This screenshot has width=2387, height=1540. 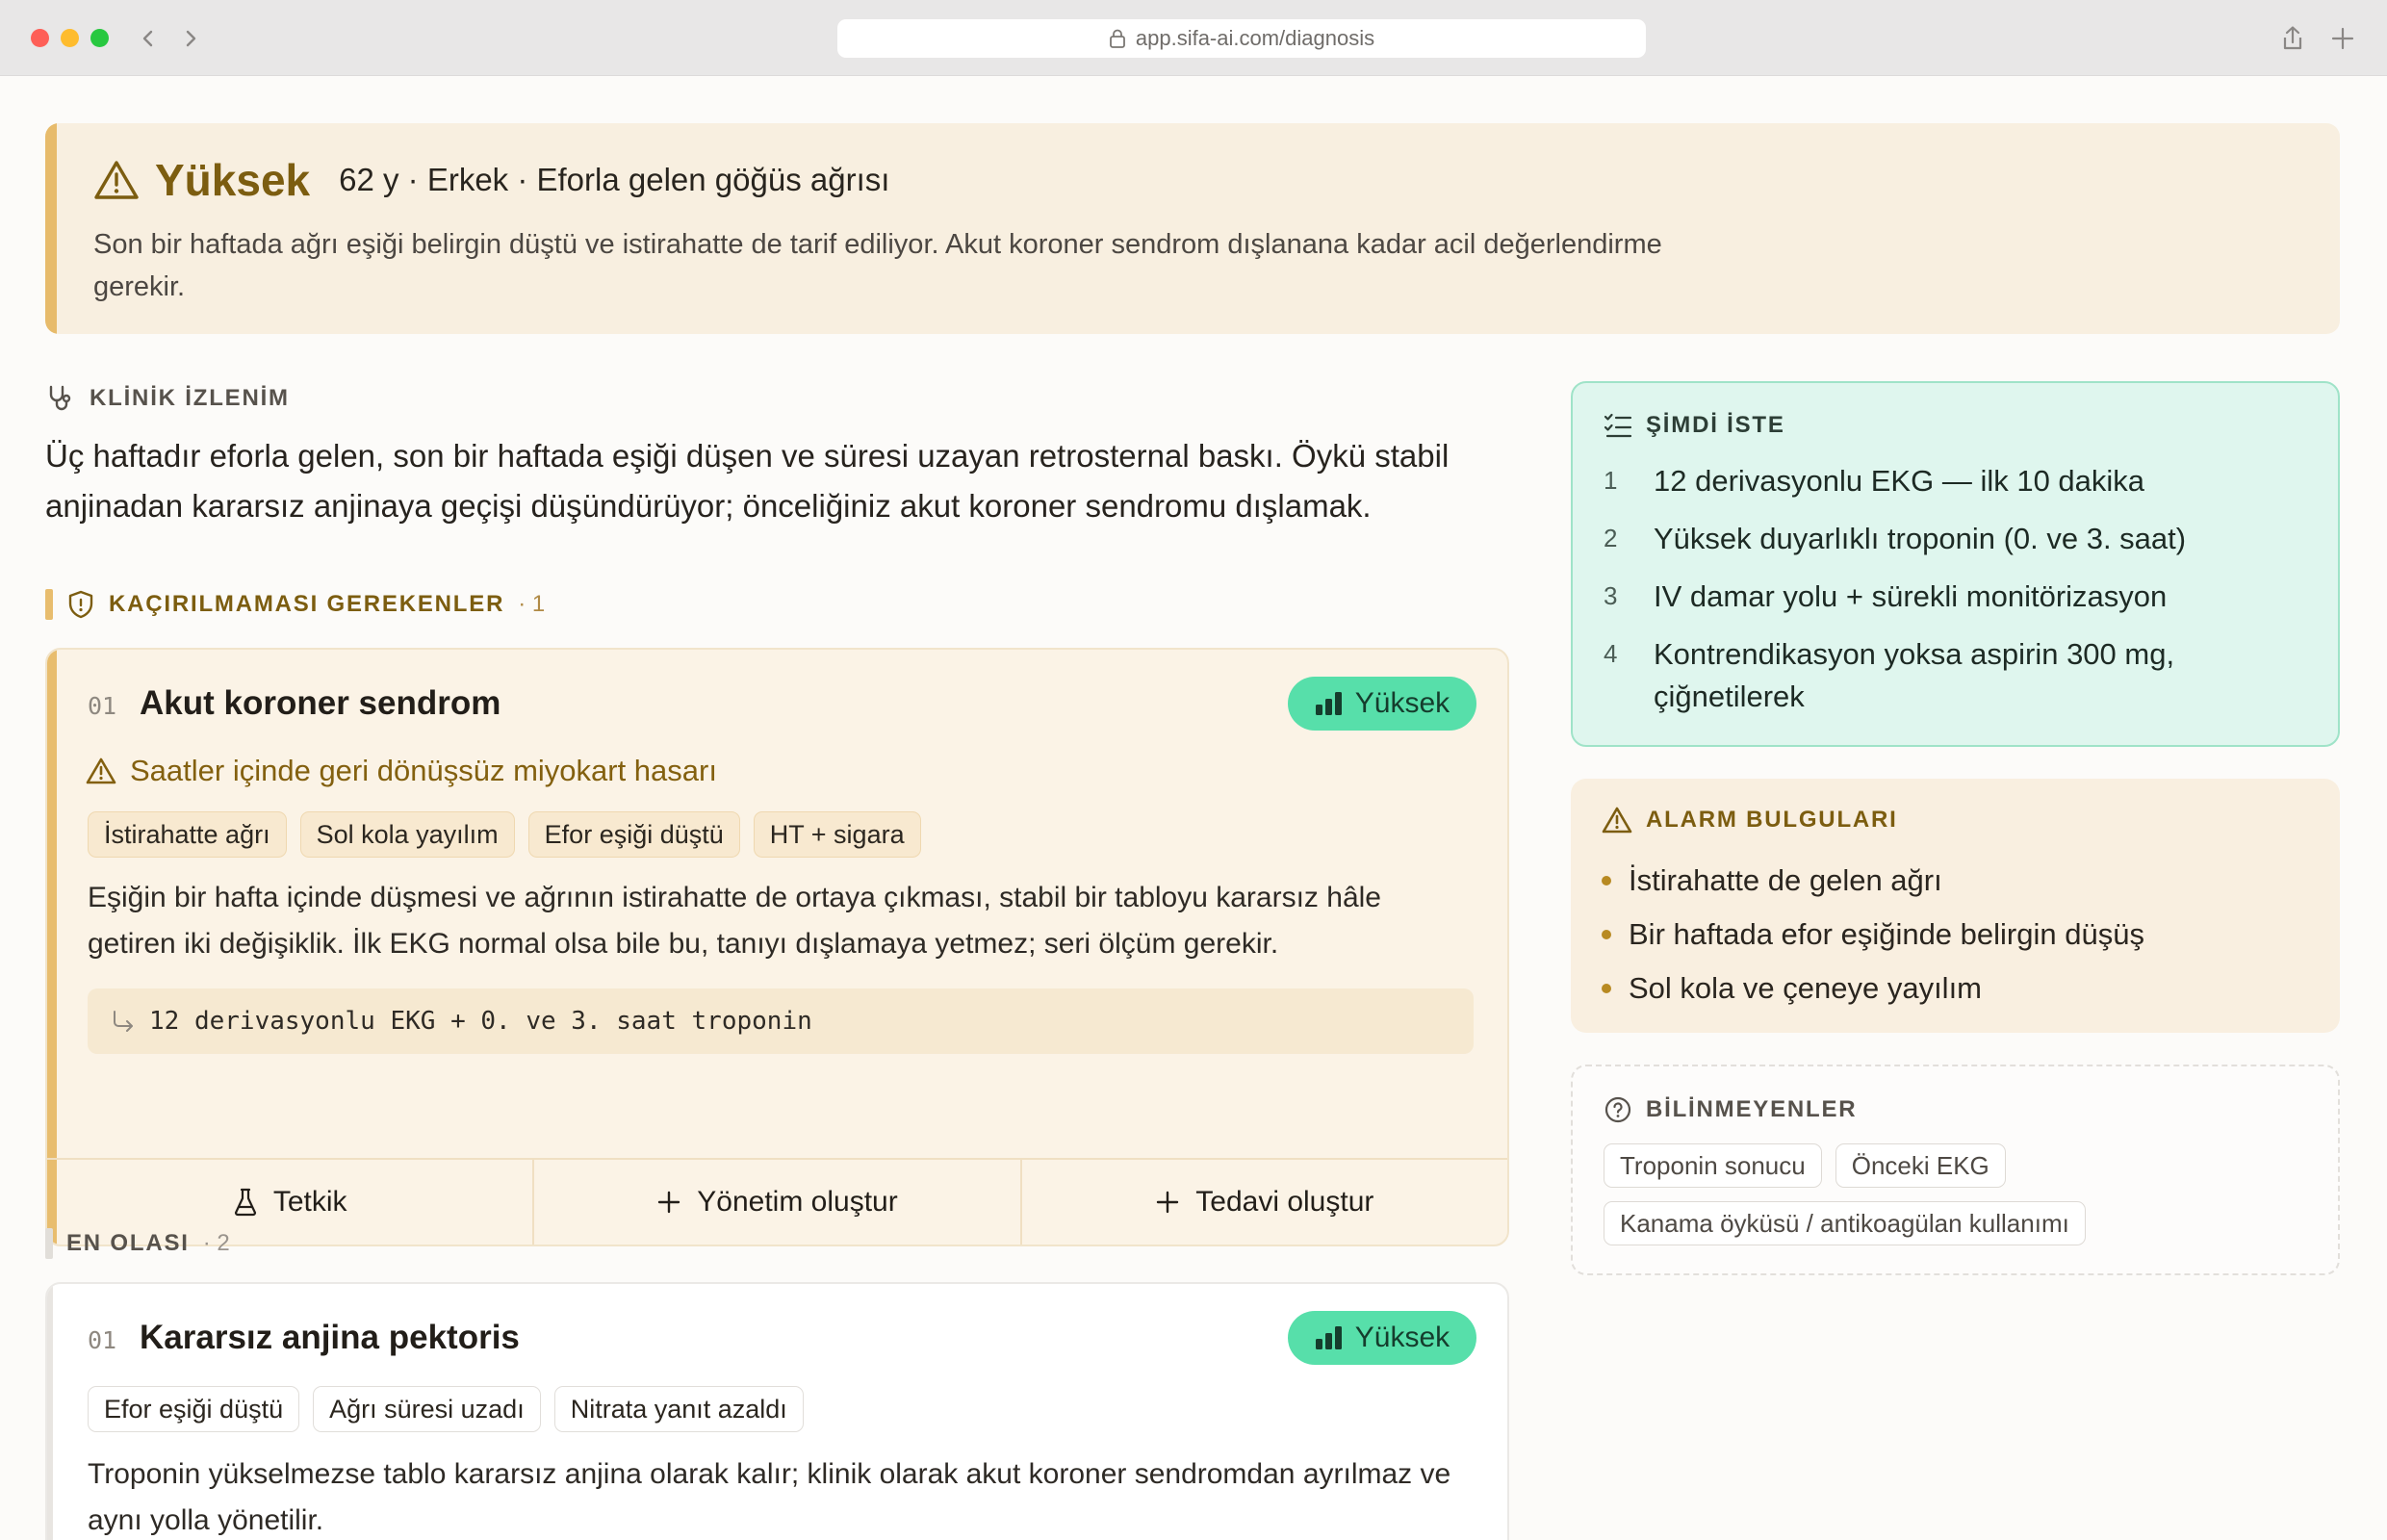 I want to click on unknown-chip: Troponin sonucu, so click(x=1713, y=1165).